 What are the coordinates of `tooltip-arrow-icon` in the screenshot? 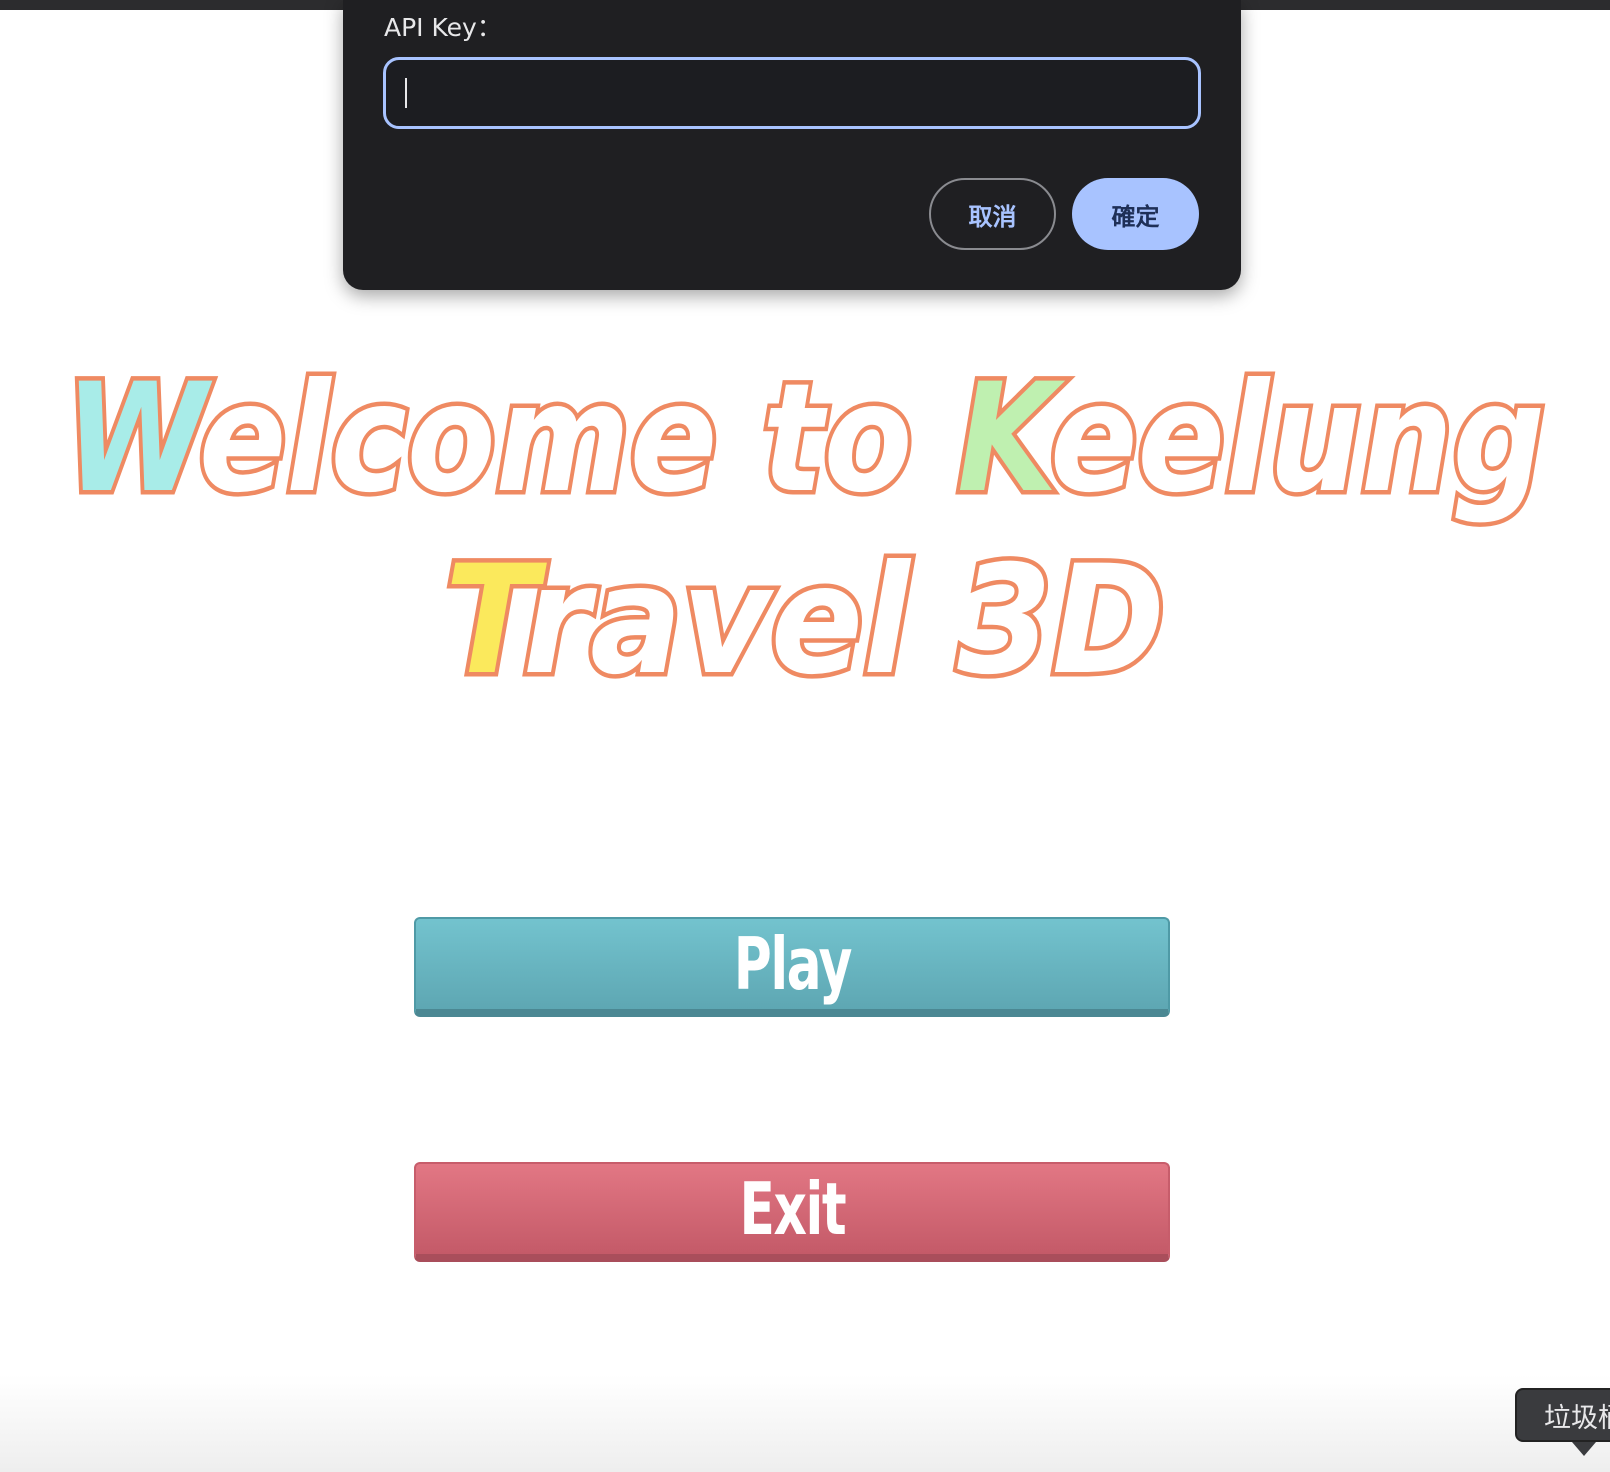 It's located at (1584, 1449).